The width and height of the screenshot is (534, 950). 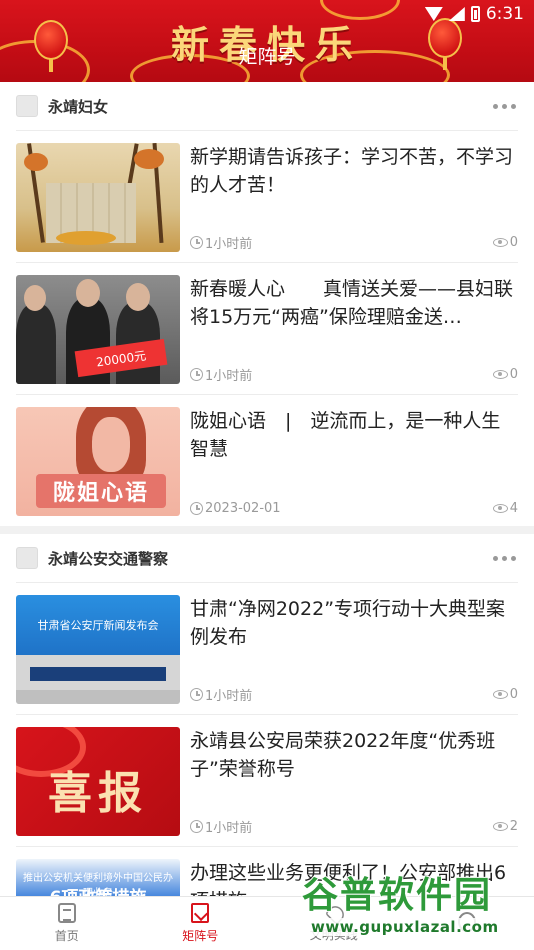 What do you see at coordinates (201, 923) in the screenshot?
I see `nav-matrix: 矩阵号` at bounding box center [201, 923].